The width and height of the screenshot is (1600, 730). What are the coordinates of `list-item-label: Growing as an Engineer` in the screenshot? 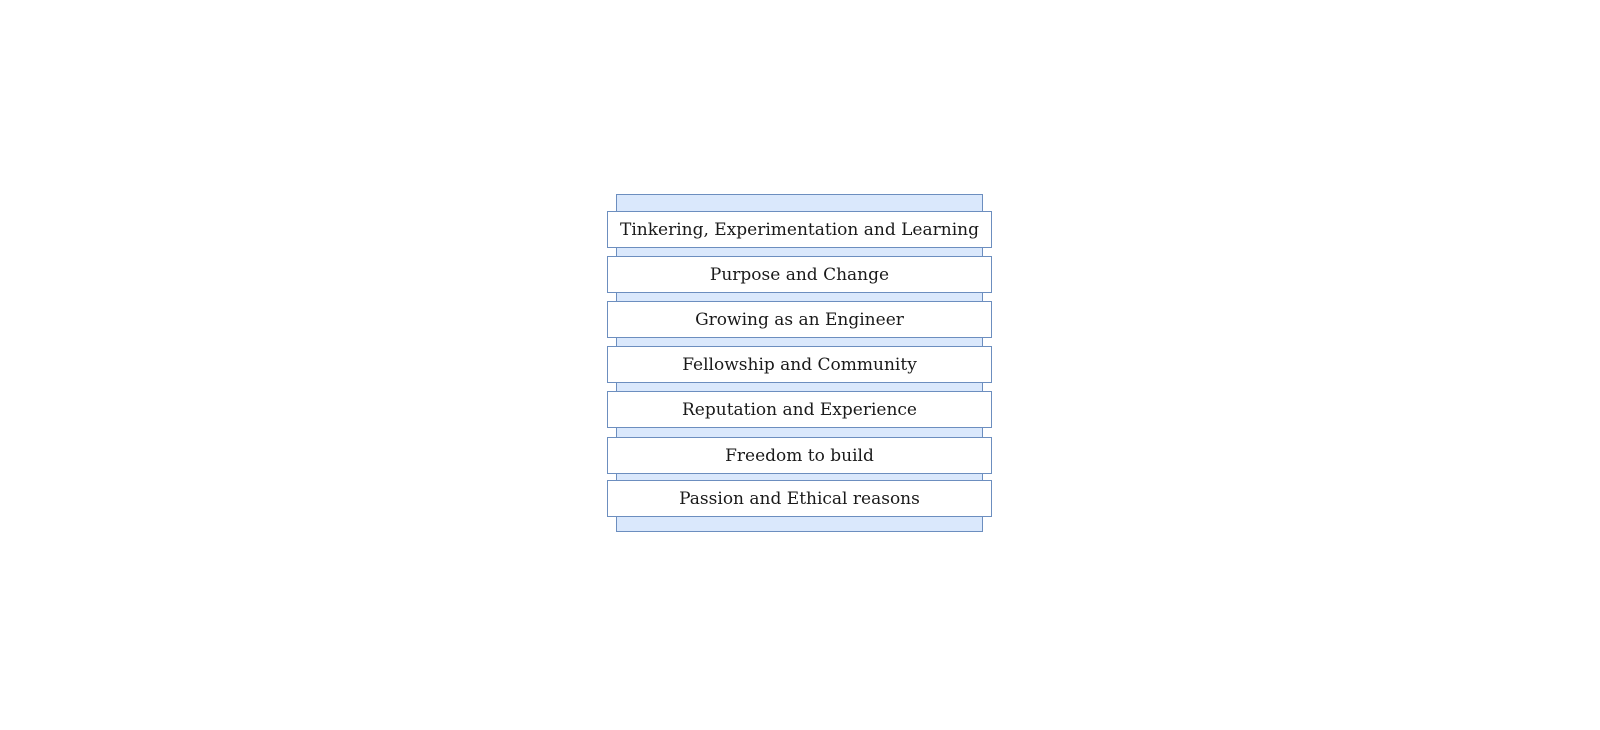 It's located at (799, 319).